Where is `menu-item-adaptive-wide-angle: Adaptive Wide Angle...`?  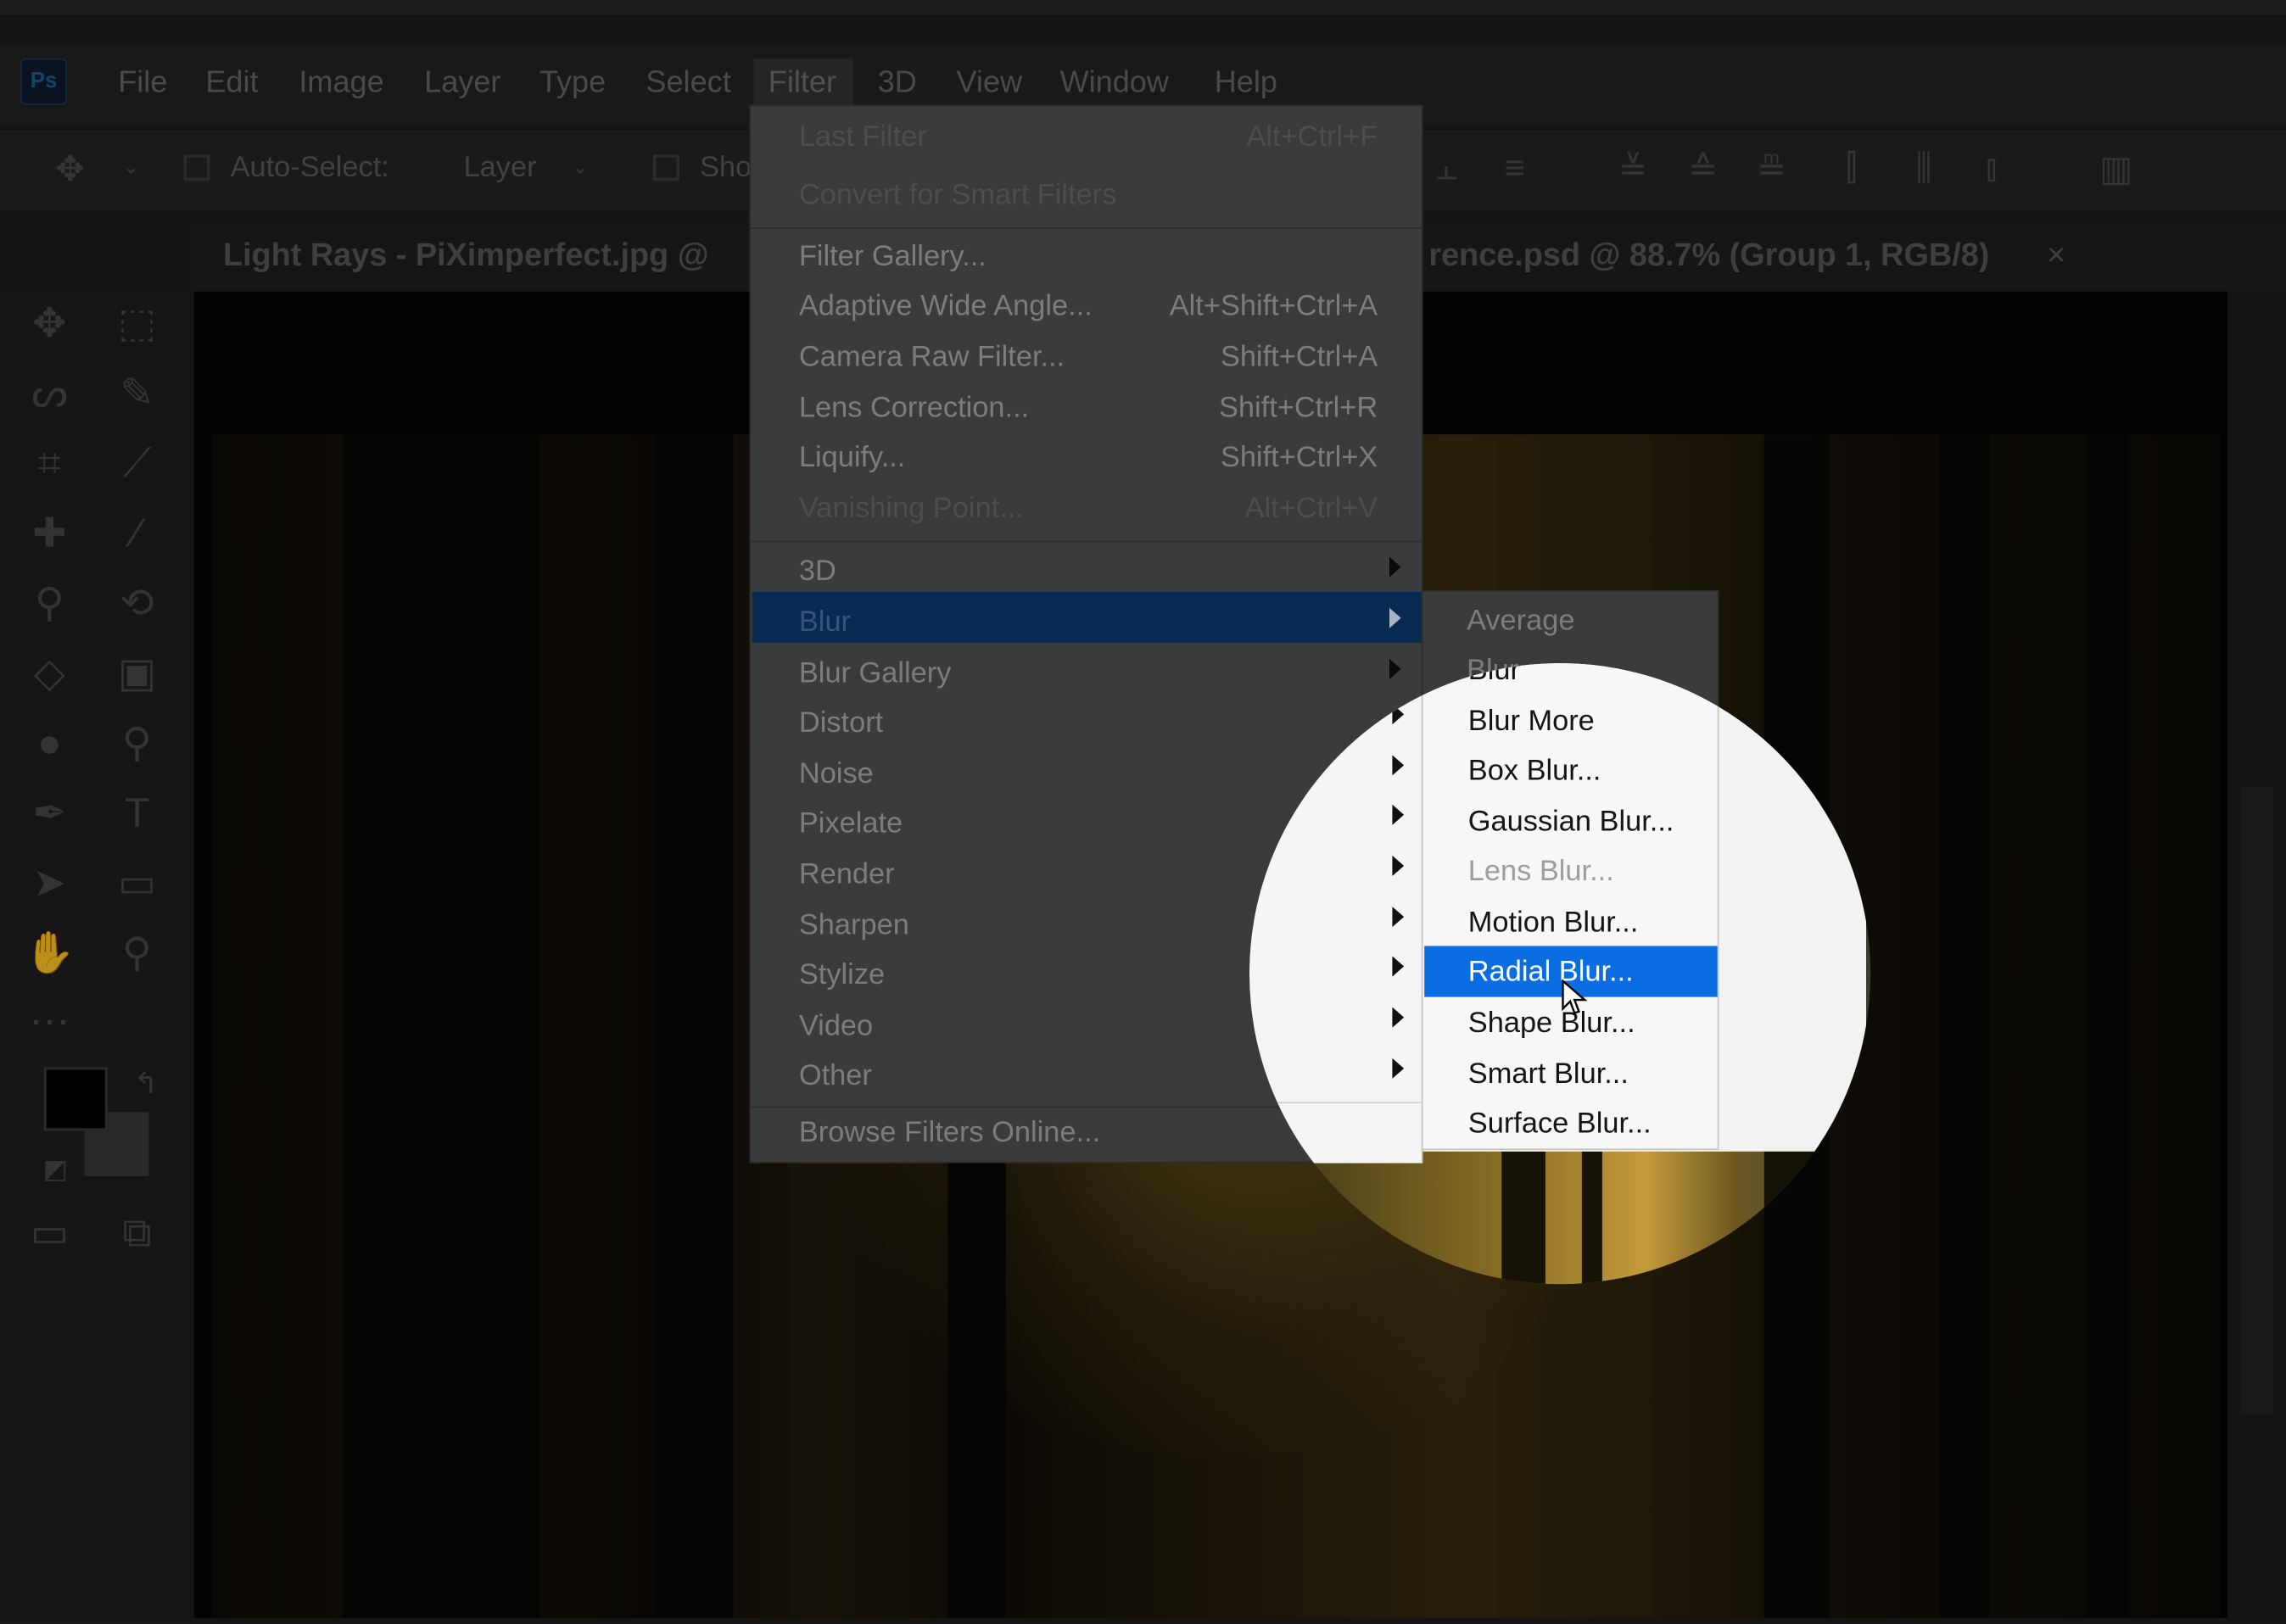
menu-item-adaptive-wide-angle: Adaptive Wide Angle... is located at coordinates (946, 307).